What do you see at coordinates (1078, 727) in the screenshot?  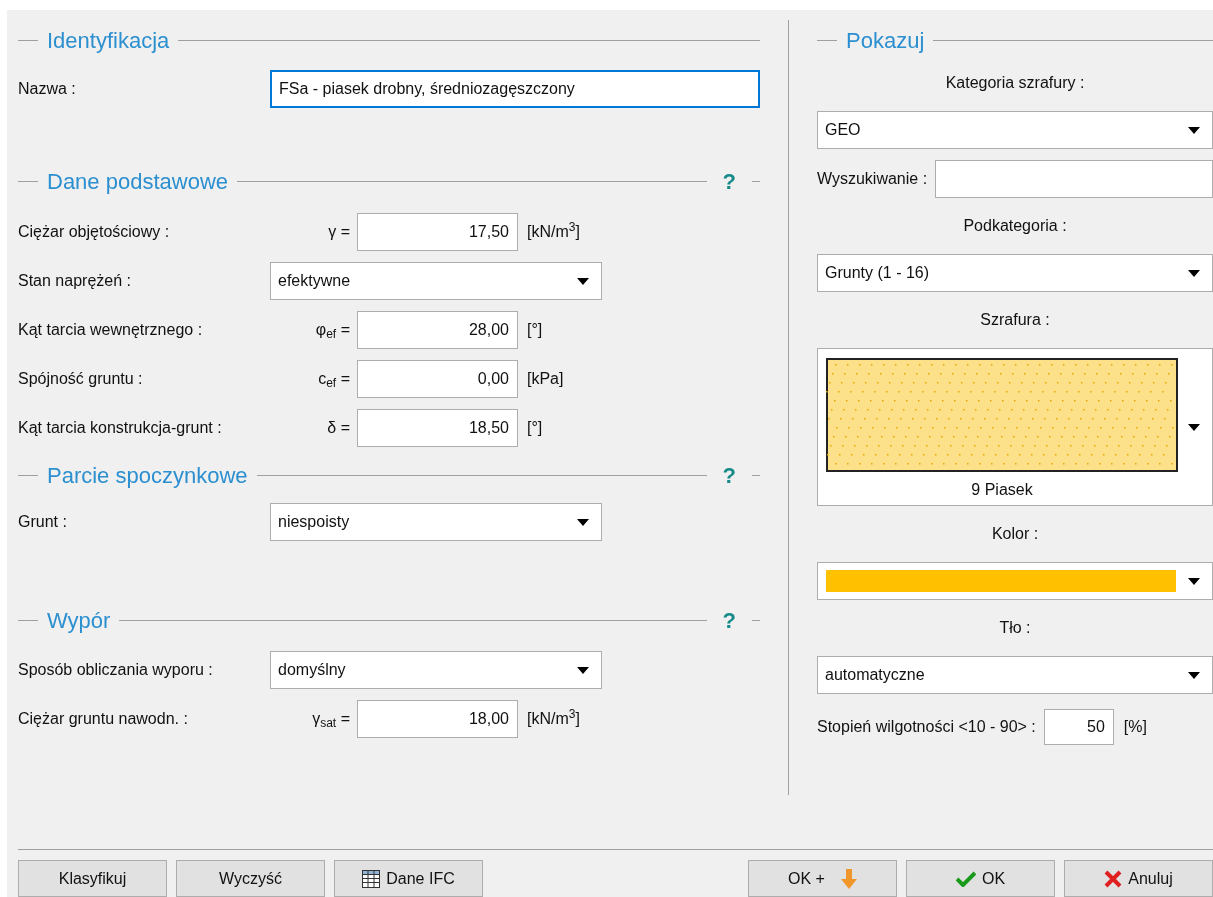 I see `number-field: 50` at bounding box center [1078, 727].